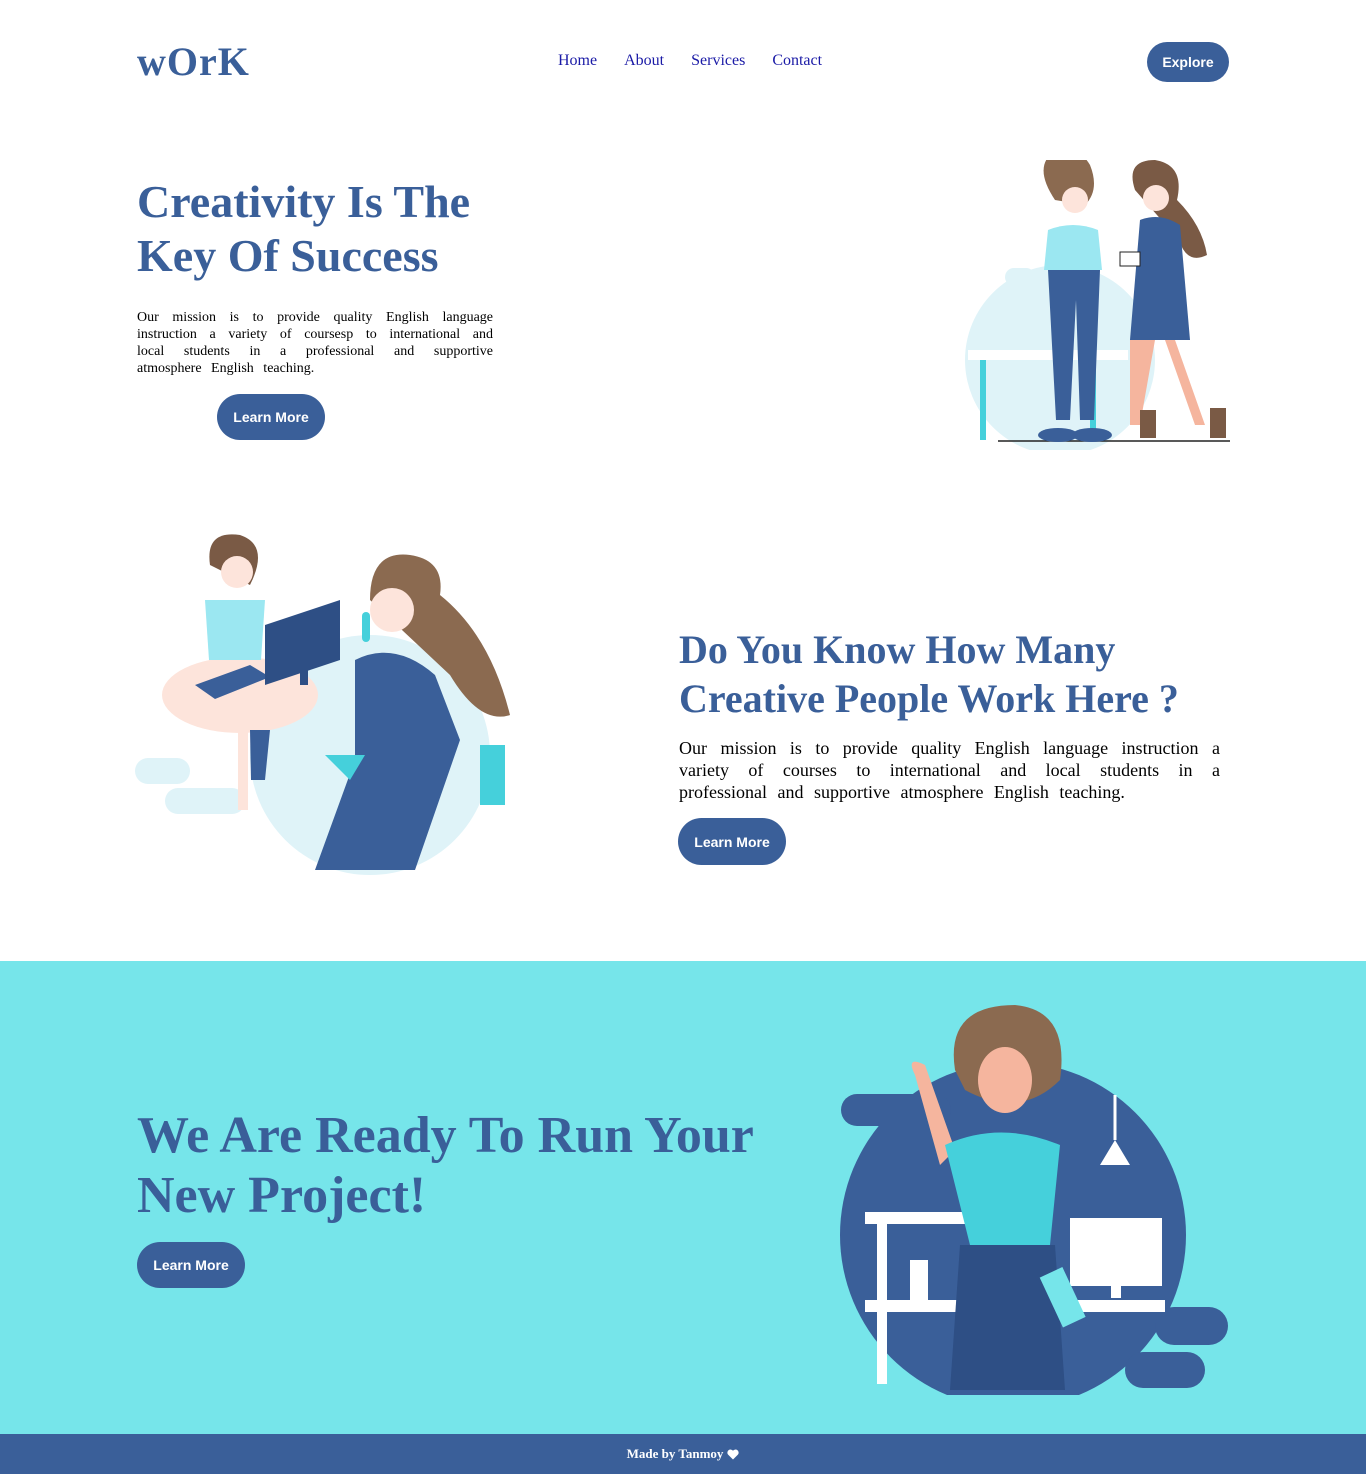  Describe the element at coordinates (919, 1280) in the screenshot. I see `plant-pot` at that location.